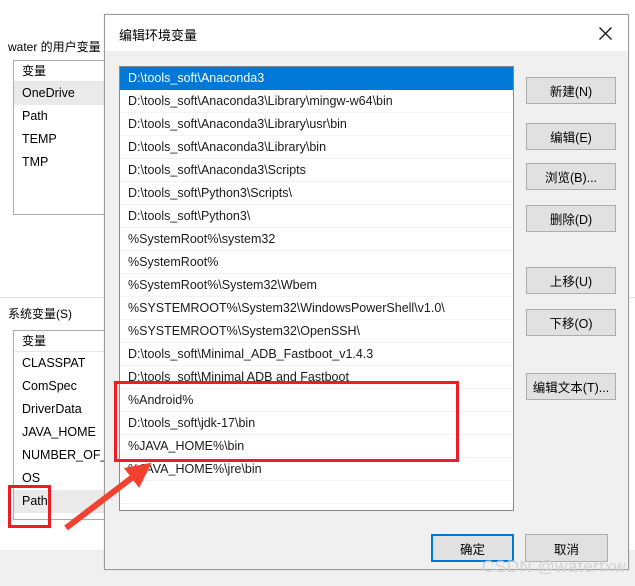 This screenshot has height=586, width=635. I want to click on system-variables-label: 系统变量(S), so click(40, 314).